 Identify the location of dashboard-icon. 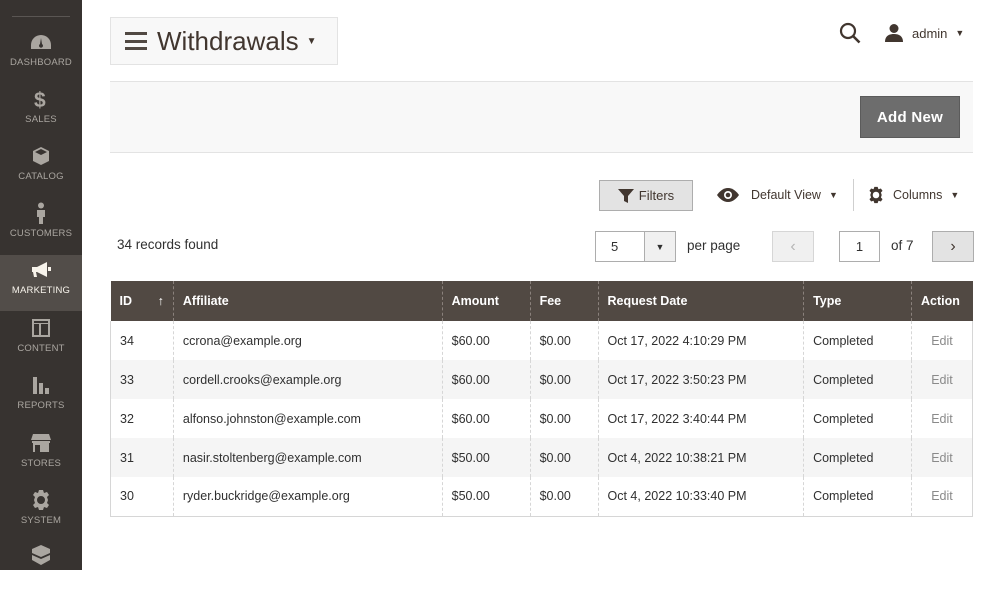
(41, 42).